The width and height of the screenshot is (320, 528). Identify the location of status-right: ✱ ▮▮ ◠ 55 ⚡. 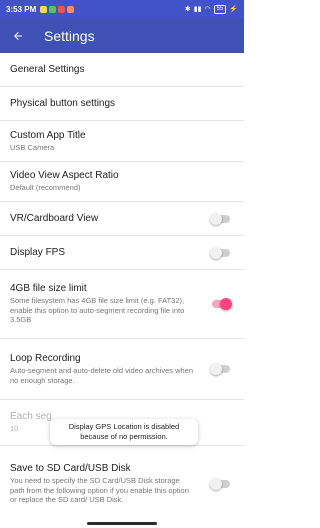
(211, 9).